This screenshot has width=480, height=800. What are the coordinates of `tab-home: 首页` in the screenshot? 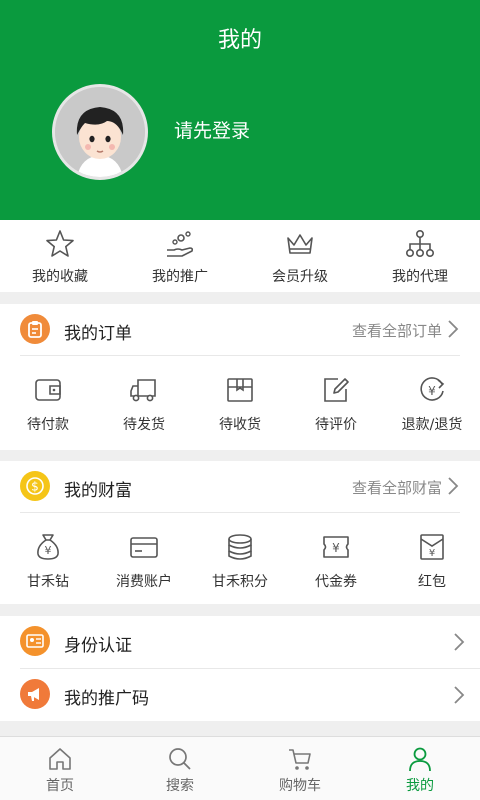 It's located at (60, 768).